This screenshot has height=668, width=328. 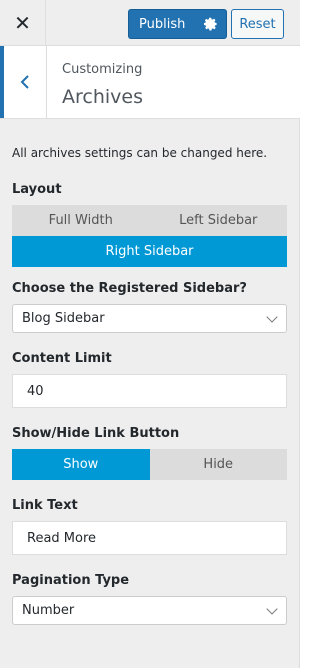 I want to click on layout-label: Layout, so click(x=37, y=189).